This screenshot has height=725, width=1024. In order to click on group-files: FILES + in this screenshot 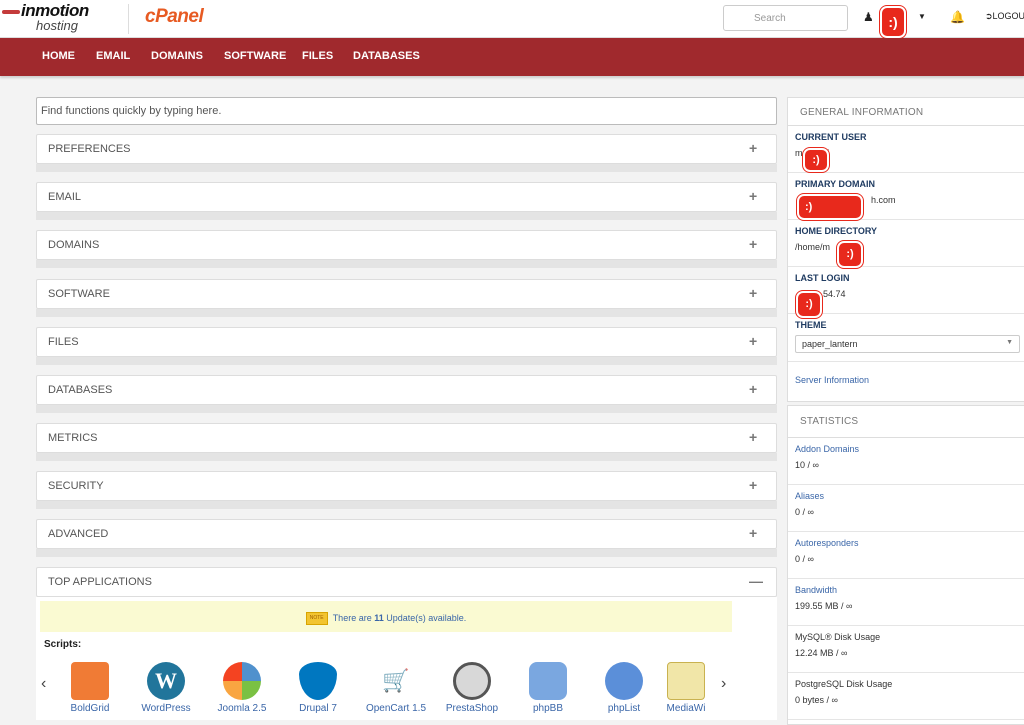, I will do `click(406, 348)`.